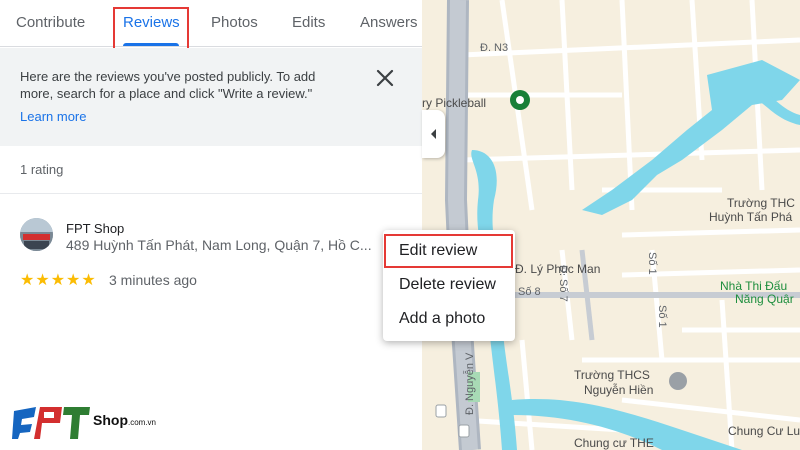 The height and width of the screenshot is (450, 800). I want to click on chevron-left-icon, so click(433, 134).